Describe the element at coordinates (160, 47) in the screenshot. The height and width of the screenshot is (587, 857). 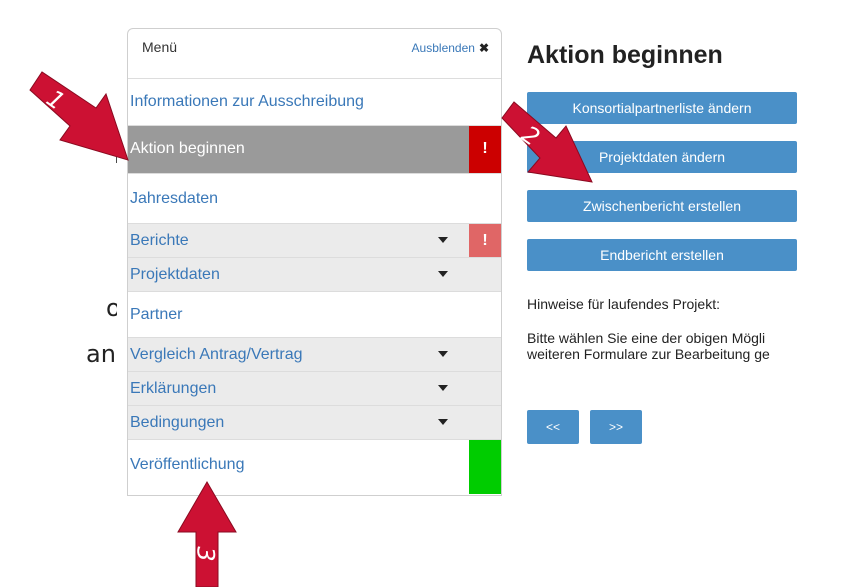
I see `menu-title: Menü` at that location.